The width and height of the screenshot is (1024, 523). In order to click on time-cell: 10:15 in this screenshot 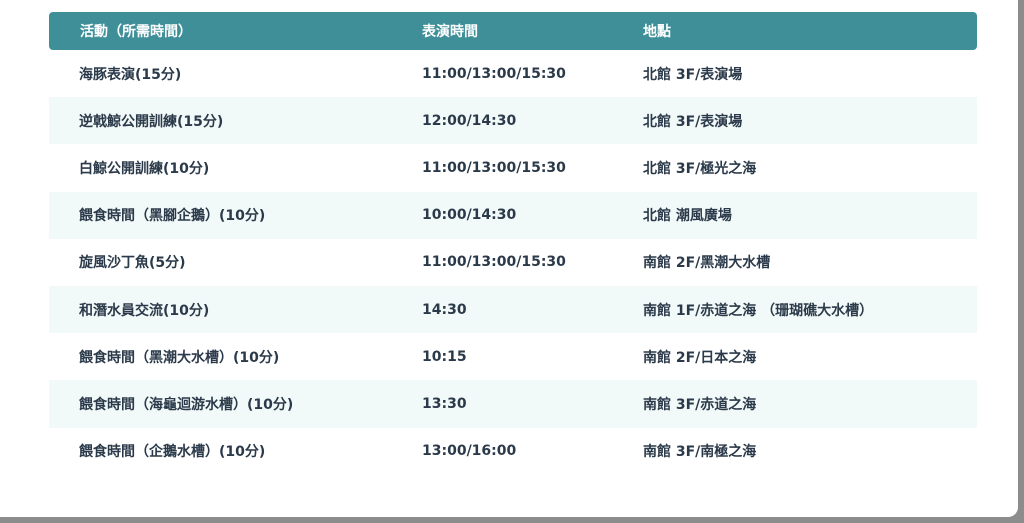, I will do `click(444, 356)`.